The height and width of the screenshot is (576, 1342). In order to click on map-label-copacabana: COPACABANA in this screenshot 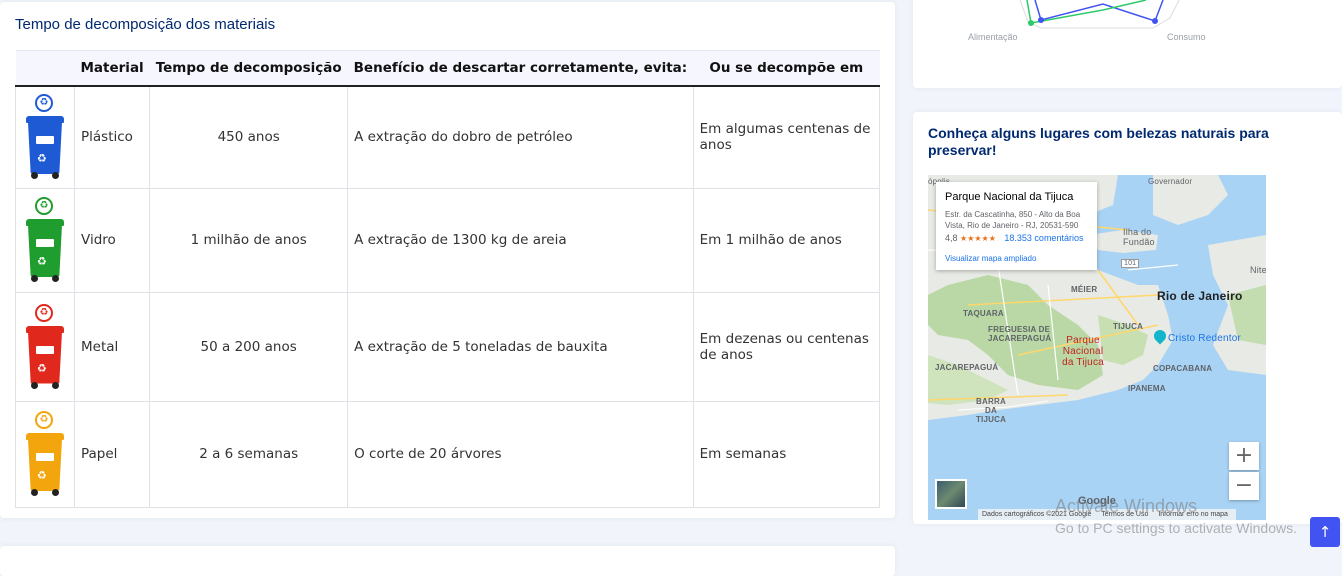, I will do `click(1183, 368)`.